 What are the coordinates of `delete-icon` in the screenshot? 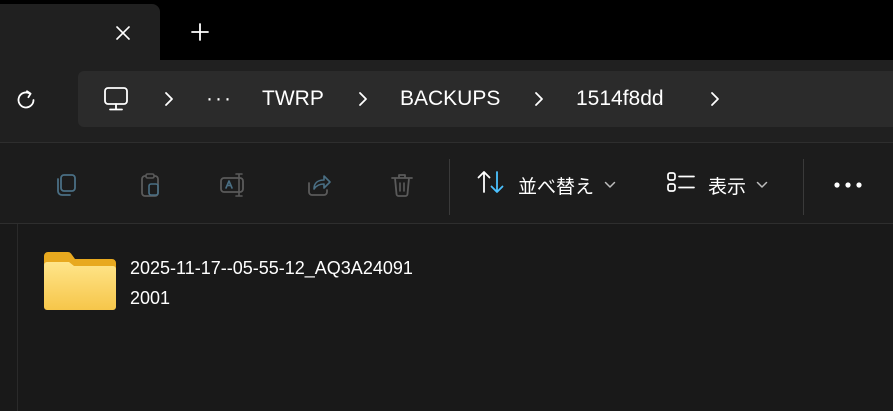 It's located at (402, 185).